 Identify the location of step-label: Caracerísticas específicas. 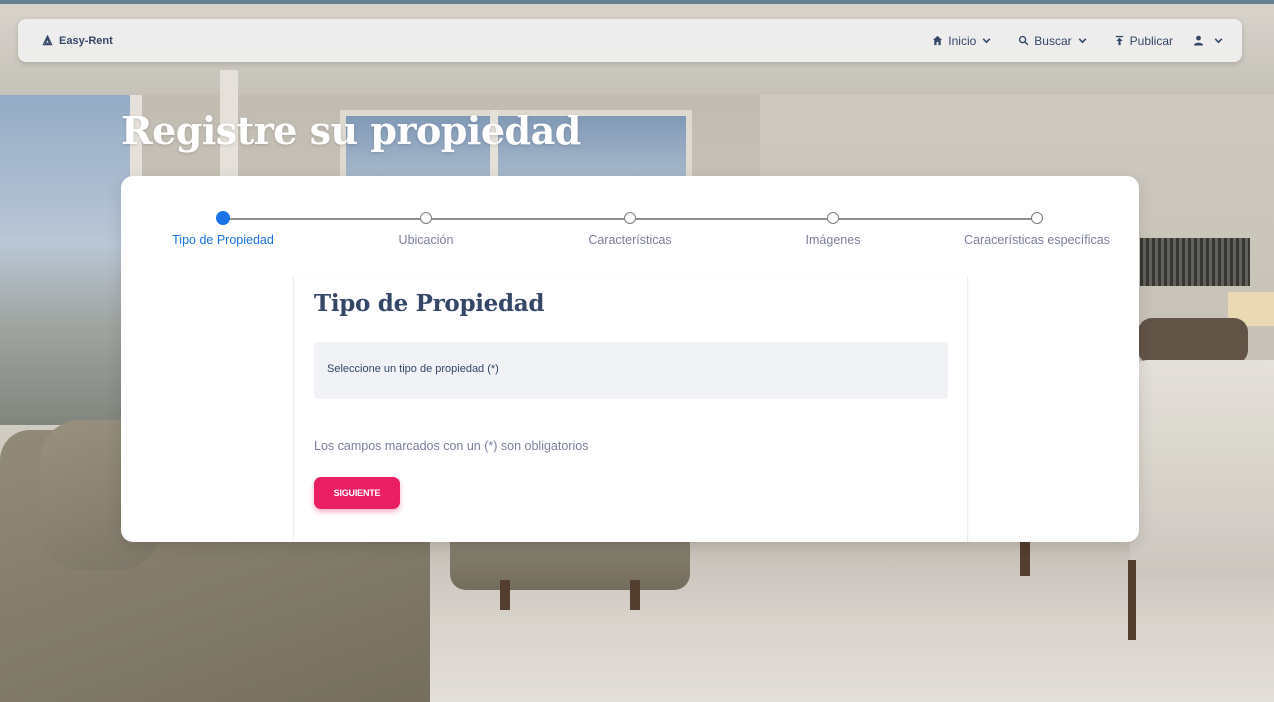
(1037, 240).